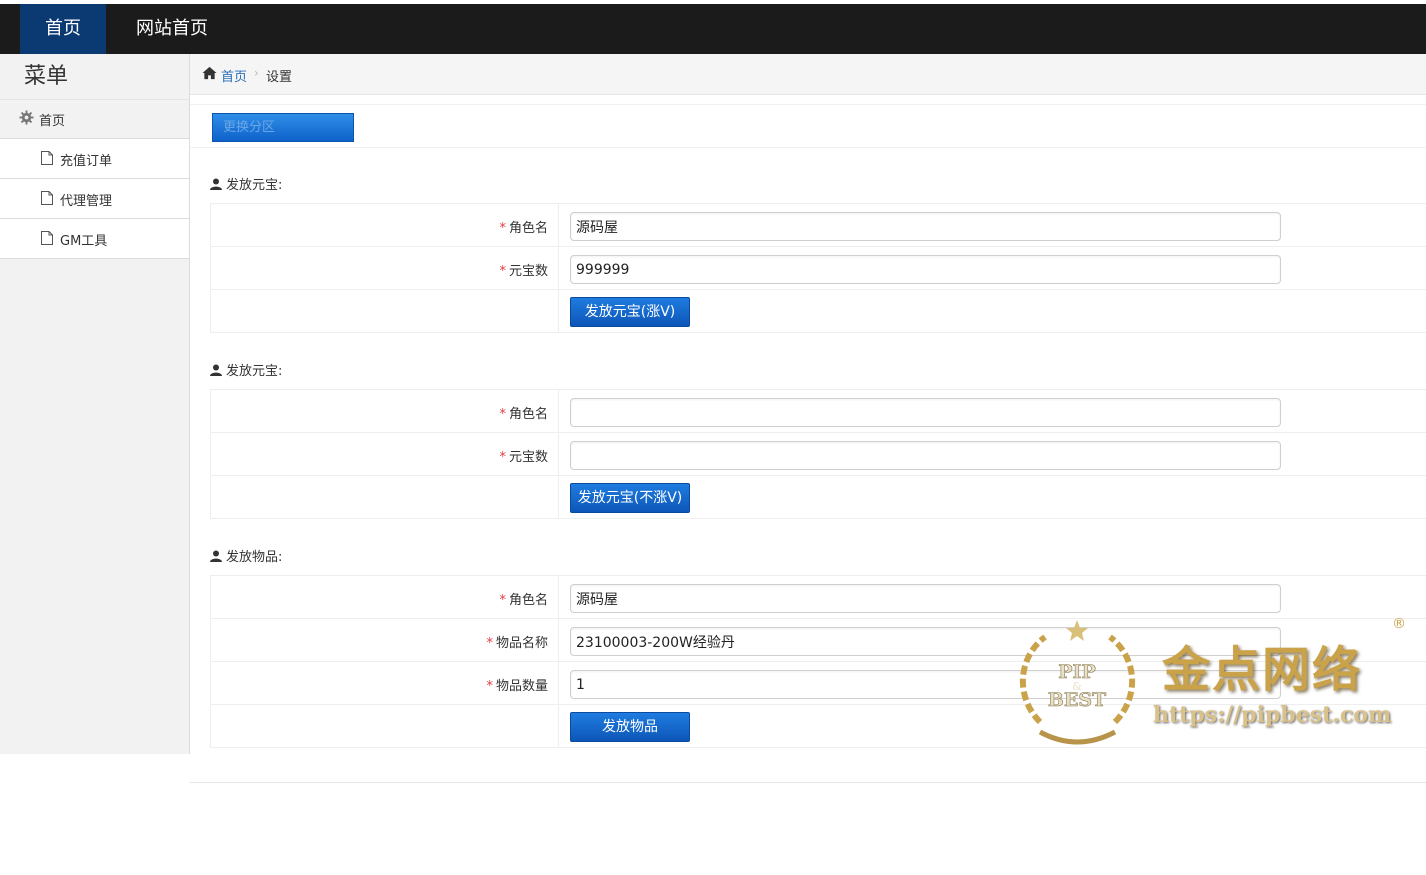 The width and height of the screenshot is (1426, 875). I want to click on sidebar: 菜单 首页 充值订单 代理管理 GM工具, so click(95, 404).